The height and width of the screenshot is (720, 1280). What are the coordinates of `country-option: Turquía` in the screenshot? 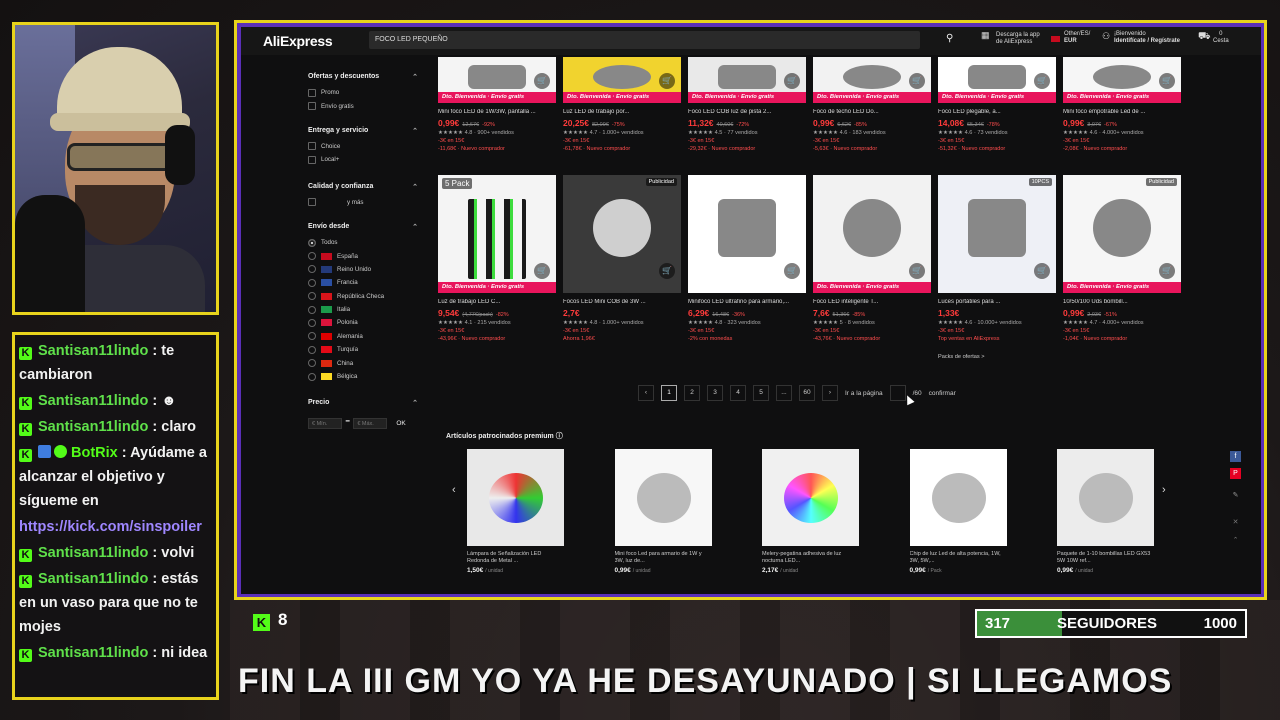 It's located at (363, 349).